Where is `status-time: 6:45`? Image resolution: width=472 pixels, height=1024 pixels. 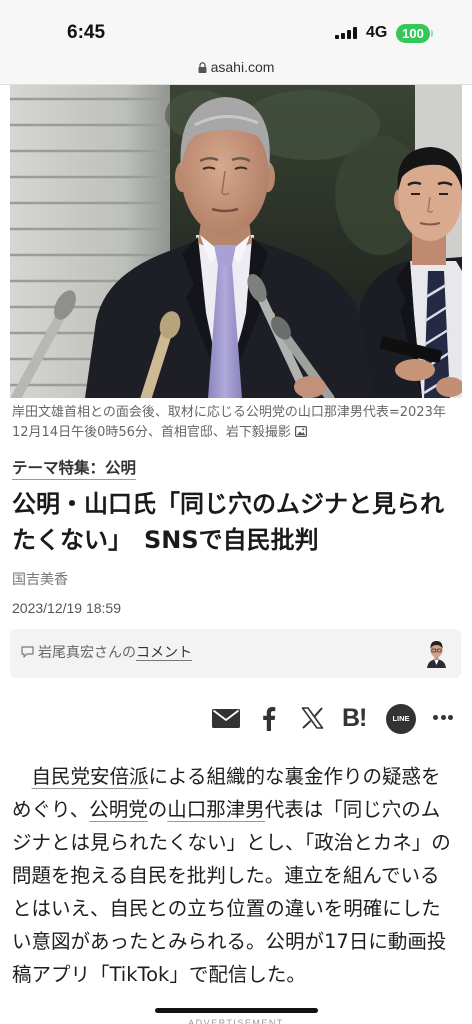 status-time: 6:45 is located at coordinates (86, 32).